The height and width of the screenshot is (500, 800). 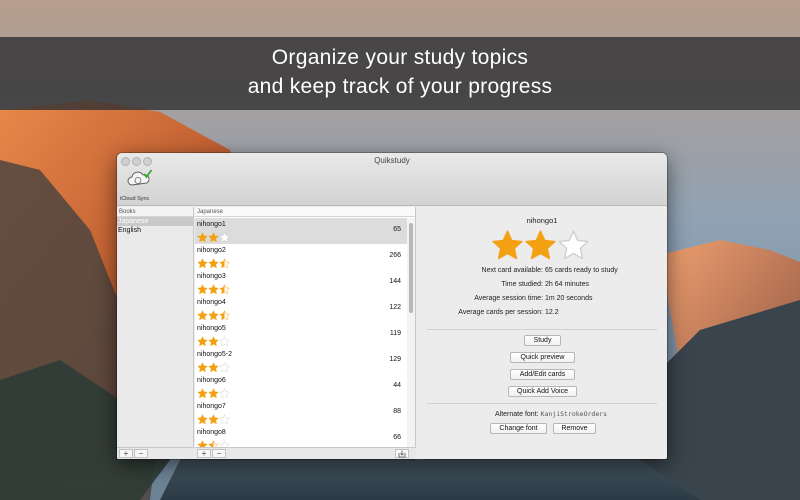 What do you see at coordinates (211, 328) in the screenshot?
I see `card-set-name: nihongo5` at bounding box center [211, 328].